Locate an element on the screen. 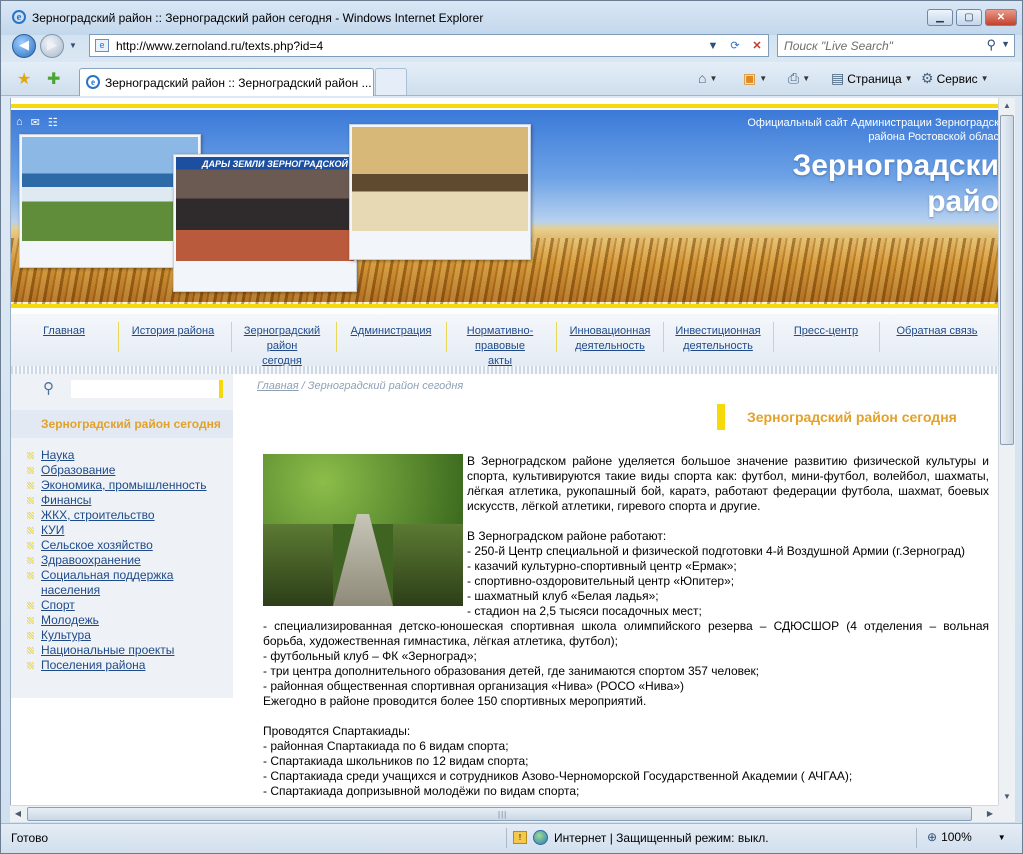  page-menu: ▤ Страница ▼ is located at coordinates (872, 78).